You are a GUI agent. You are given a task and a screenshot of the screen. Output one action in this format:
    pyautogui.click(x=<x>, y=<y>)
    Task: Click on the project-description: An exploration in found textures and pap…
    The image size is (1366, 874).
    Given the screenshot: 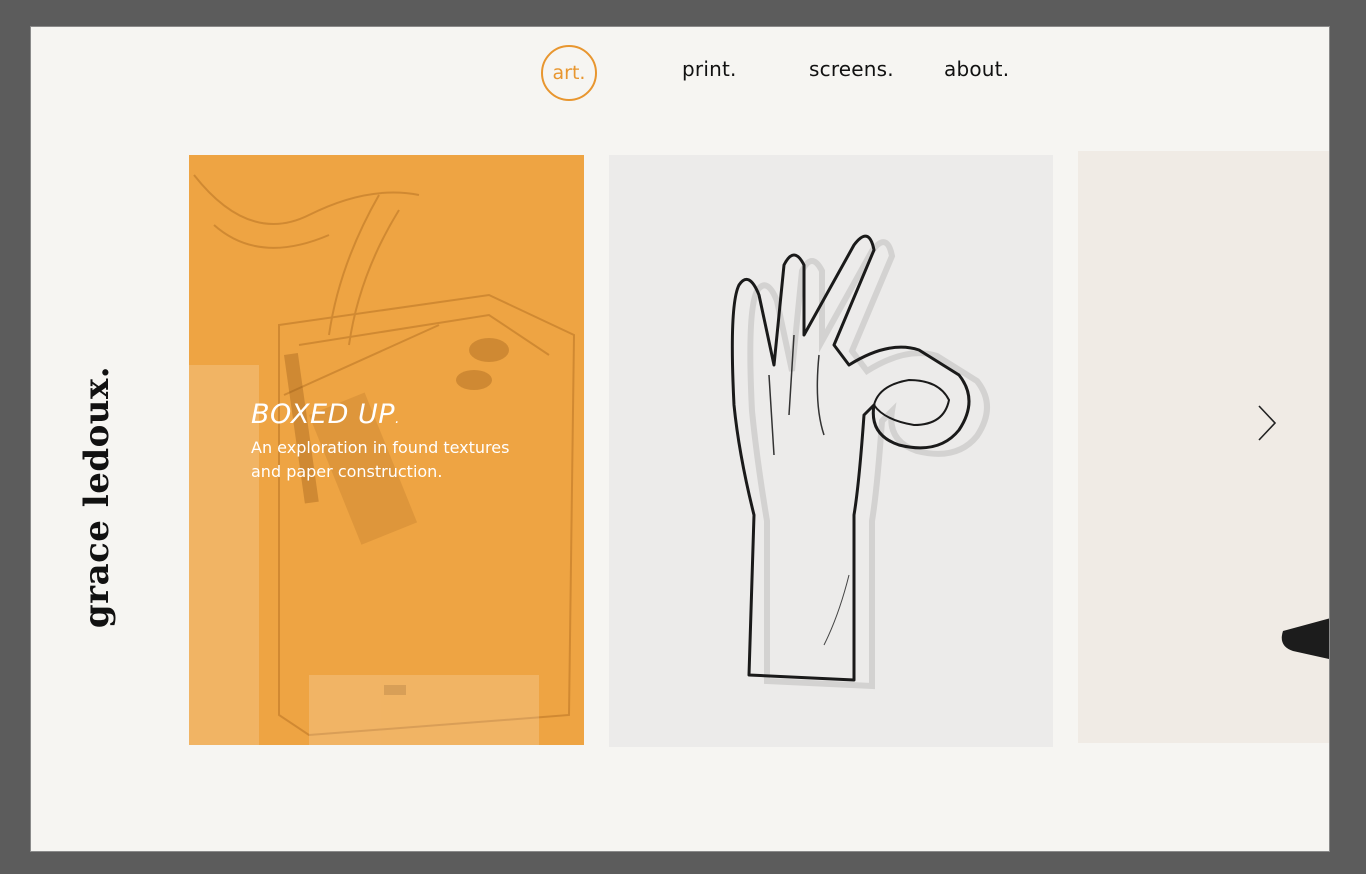 What is the action you would take?
    pyautogui.click(x=401, y=460)
    